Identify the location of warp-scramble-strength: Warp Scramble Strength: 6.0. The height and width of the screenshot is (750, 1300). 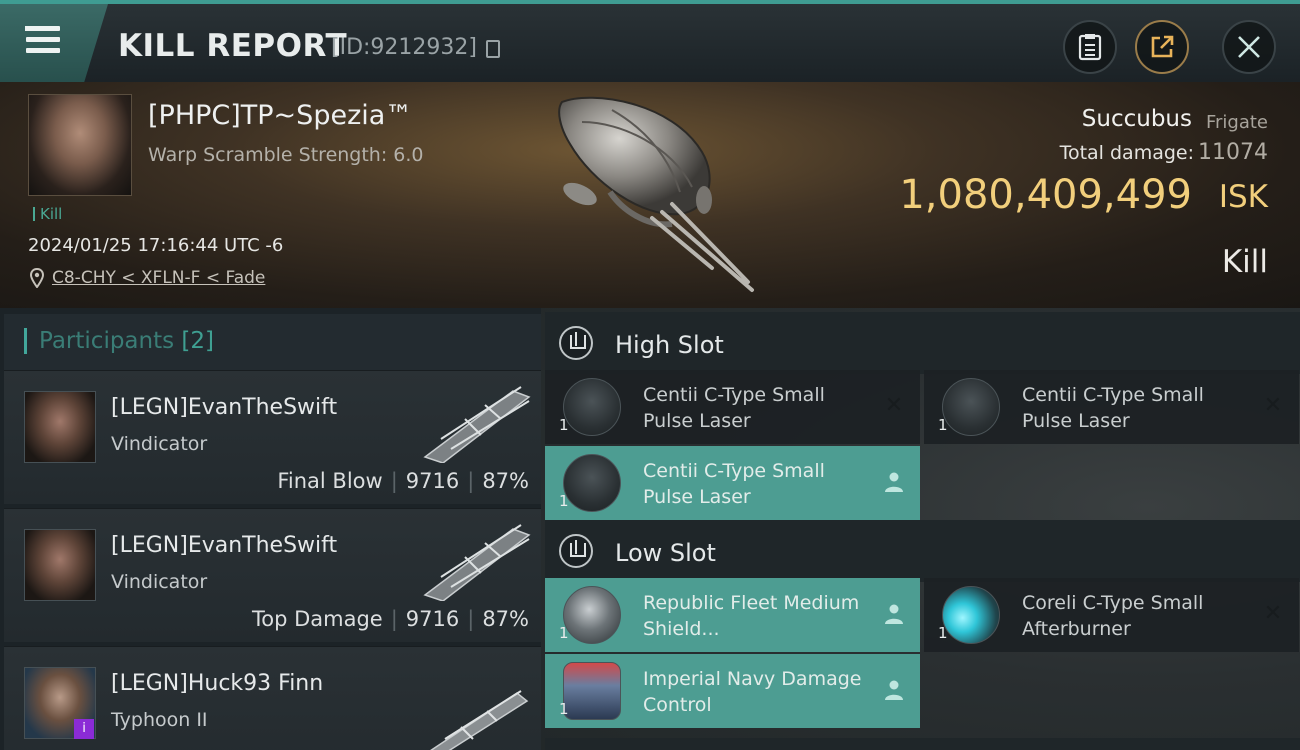
(286, 155).